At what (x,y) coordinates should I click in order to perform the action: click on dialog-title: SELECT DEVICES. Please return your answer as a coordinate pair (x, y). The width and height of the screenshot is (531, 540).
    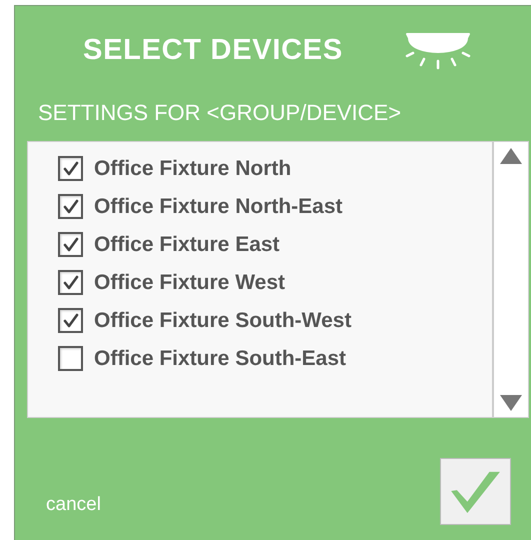
    Looking at the image, I should click on (213, 50).